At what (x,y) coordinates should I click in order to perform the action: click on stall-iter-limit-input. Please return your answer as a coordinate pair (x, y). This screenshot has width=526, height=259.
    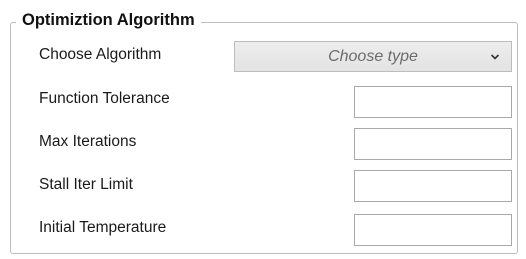
    Looking at the image, I should click on (433, 186).